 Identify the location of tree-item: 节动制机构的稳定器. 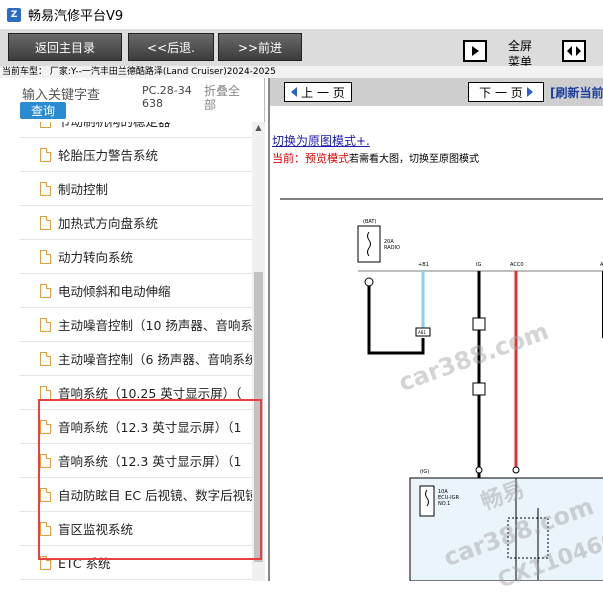
(136, 130).